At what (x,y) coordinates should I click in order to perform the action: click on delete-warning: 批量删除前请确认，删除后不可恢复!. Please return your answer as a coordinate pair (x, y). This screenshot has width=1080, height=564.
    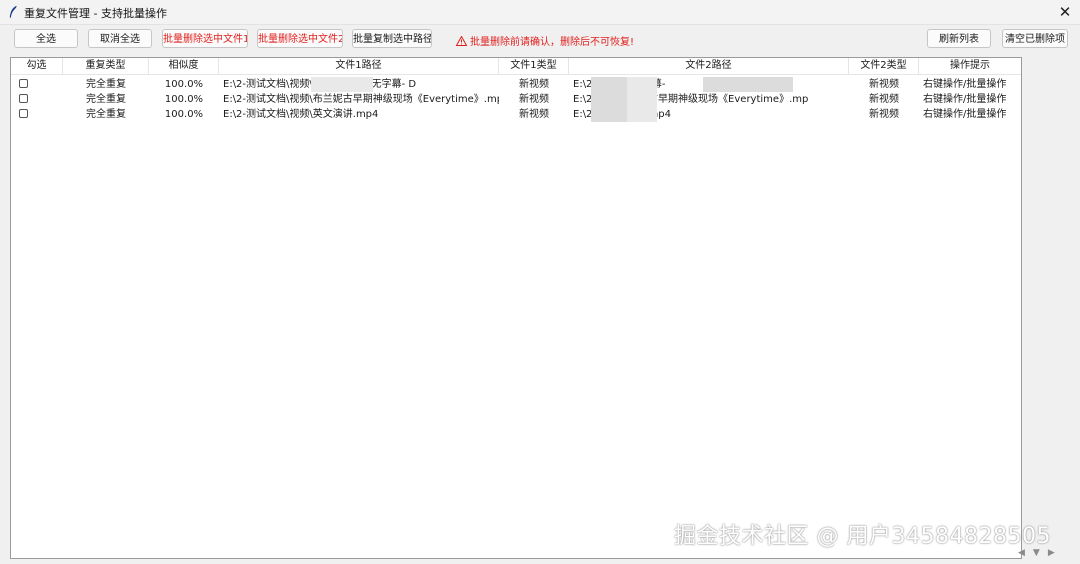
    Looking at the image, I should click on (545, 40).